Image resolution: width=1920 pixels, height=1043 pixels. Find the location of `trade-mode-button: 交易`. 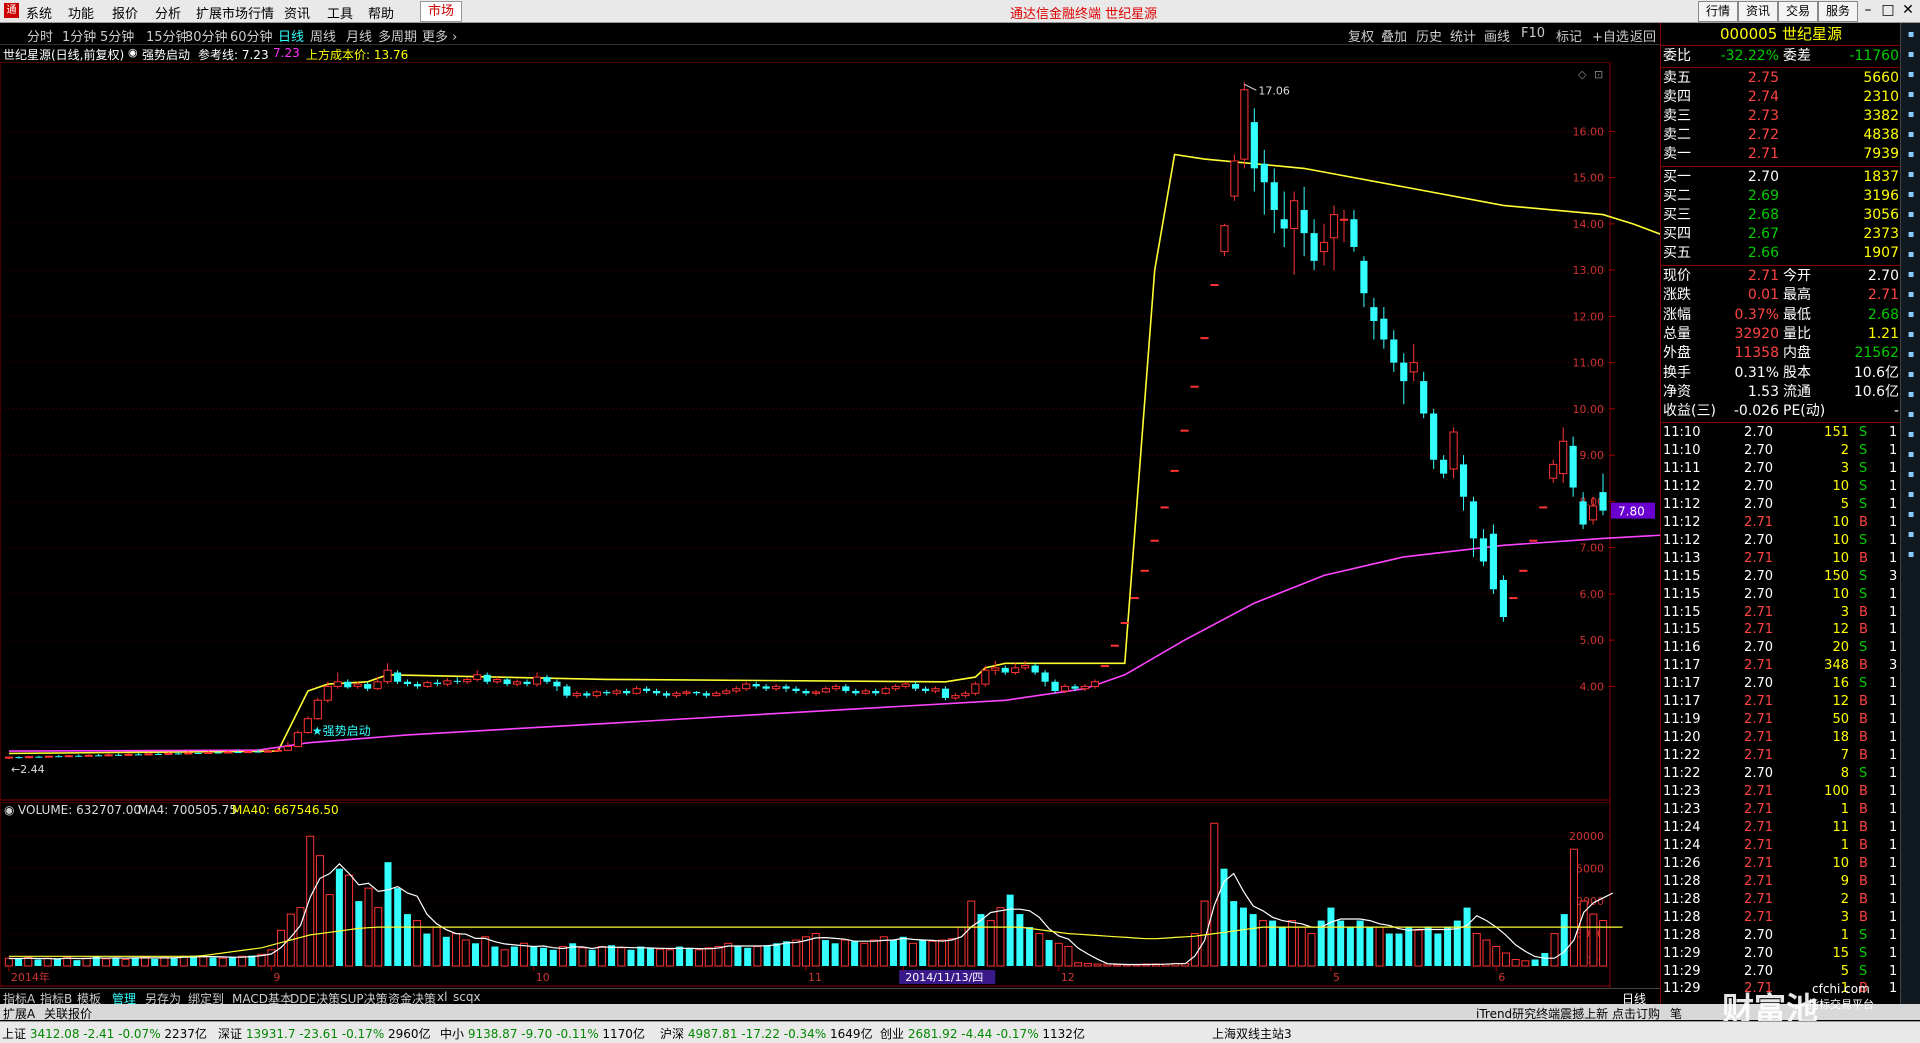

trade-mode-button: 交易 is located at coordinates (1798, 11).